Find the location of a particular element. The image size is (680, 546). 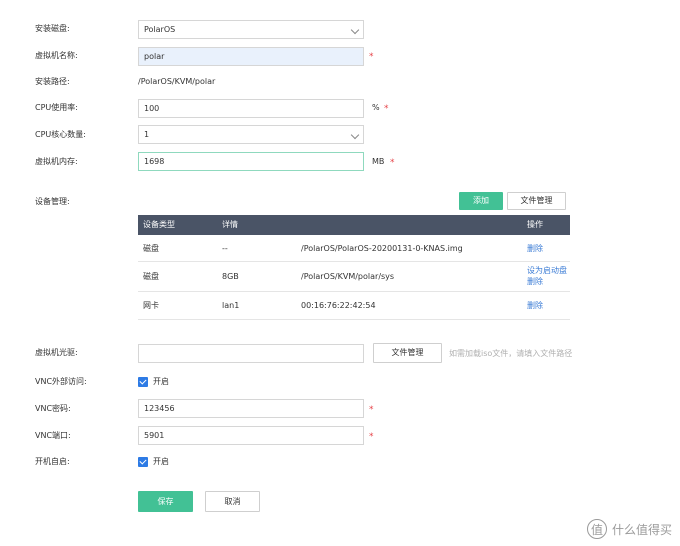

add-device-button: 添加 is located at coordinates (481, 201).